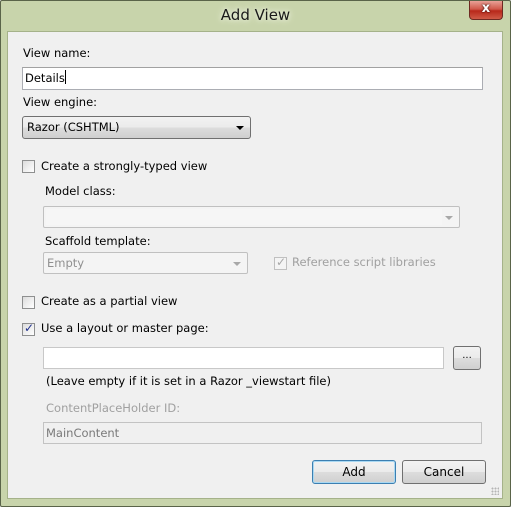 The width and height of the screenshot is (511, 507). What do you see at coordinates (45, 78) in the screenshot?
I see `view-name-value: Details` at bounding box center [45, 78].